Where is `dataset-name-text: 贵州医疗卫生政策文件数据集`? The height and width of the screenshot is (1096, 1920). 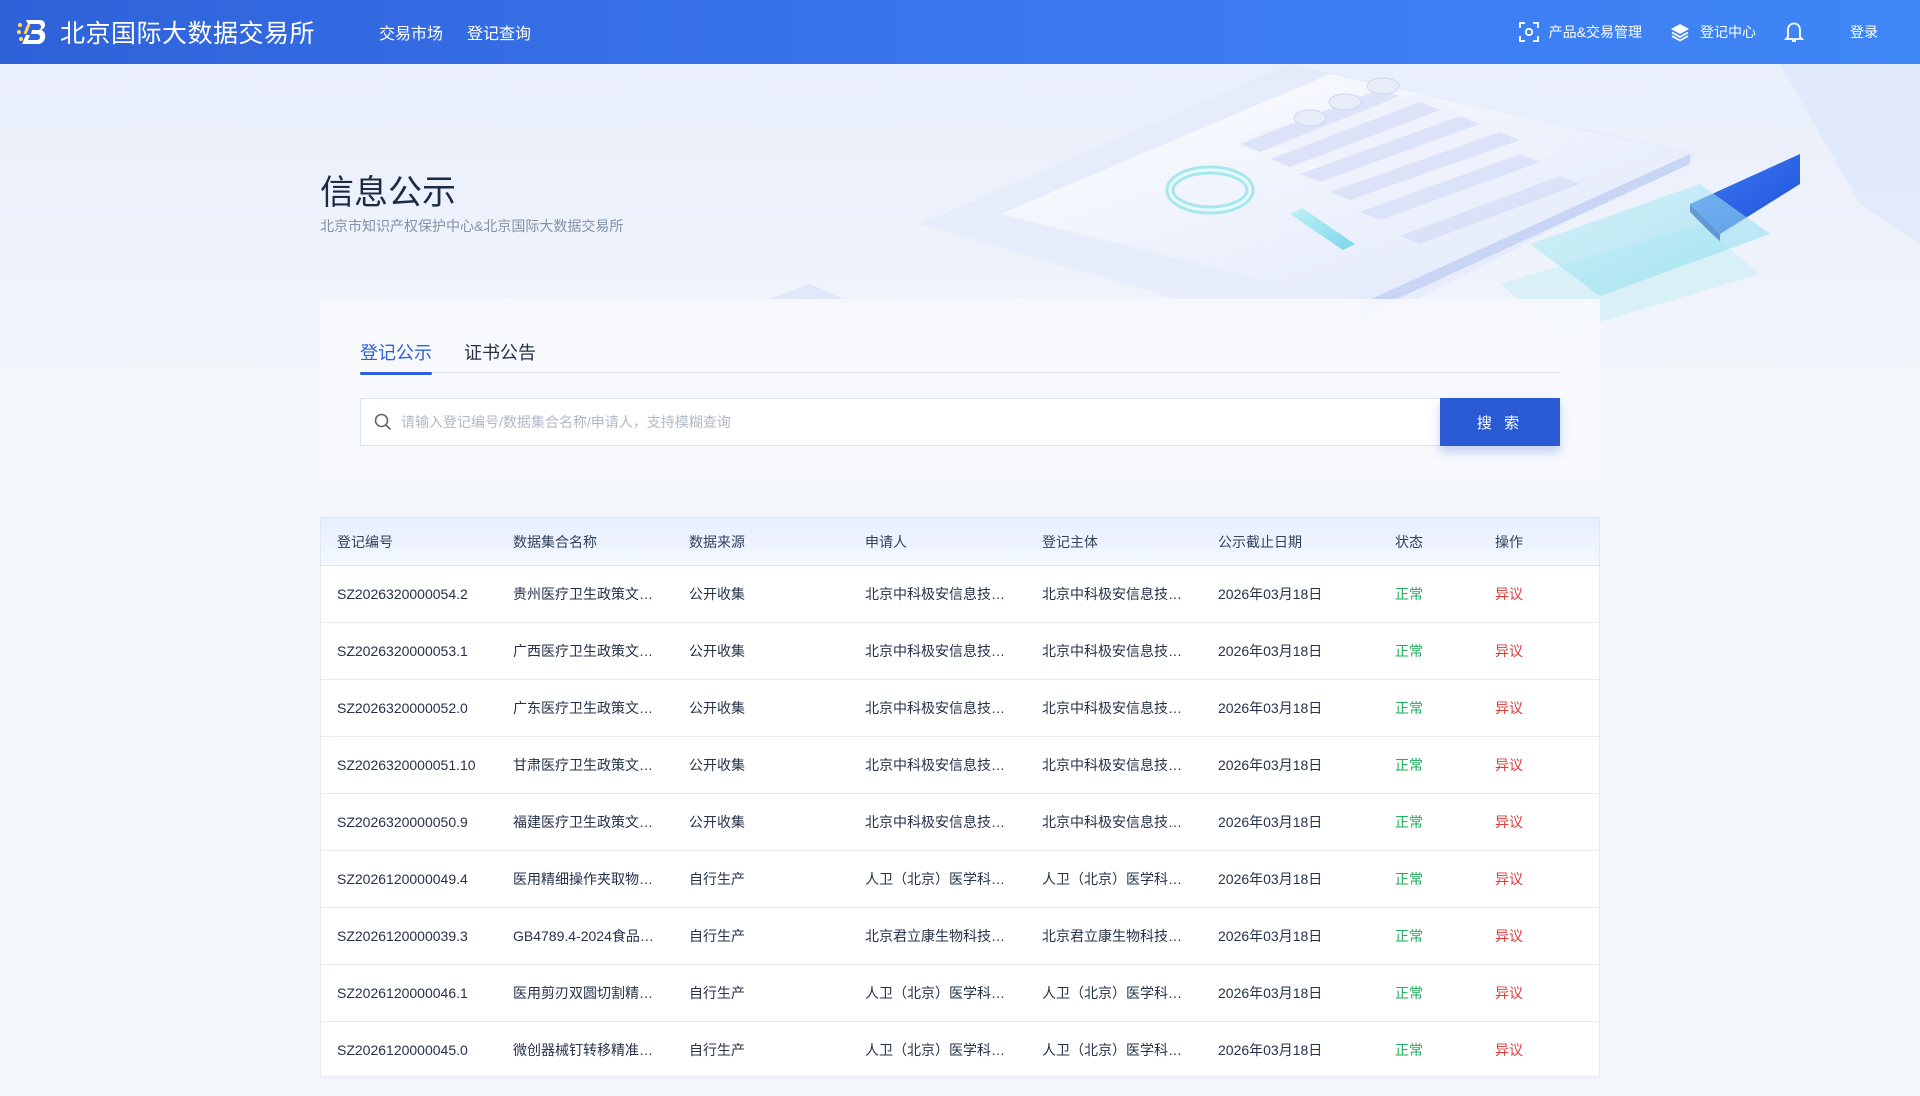 dataset-name-text: 贵州医疗卫生政策文件数据集 is located at coordinates (584, 594).